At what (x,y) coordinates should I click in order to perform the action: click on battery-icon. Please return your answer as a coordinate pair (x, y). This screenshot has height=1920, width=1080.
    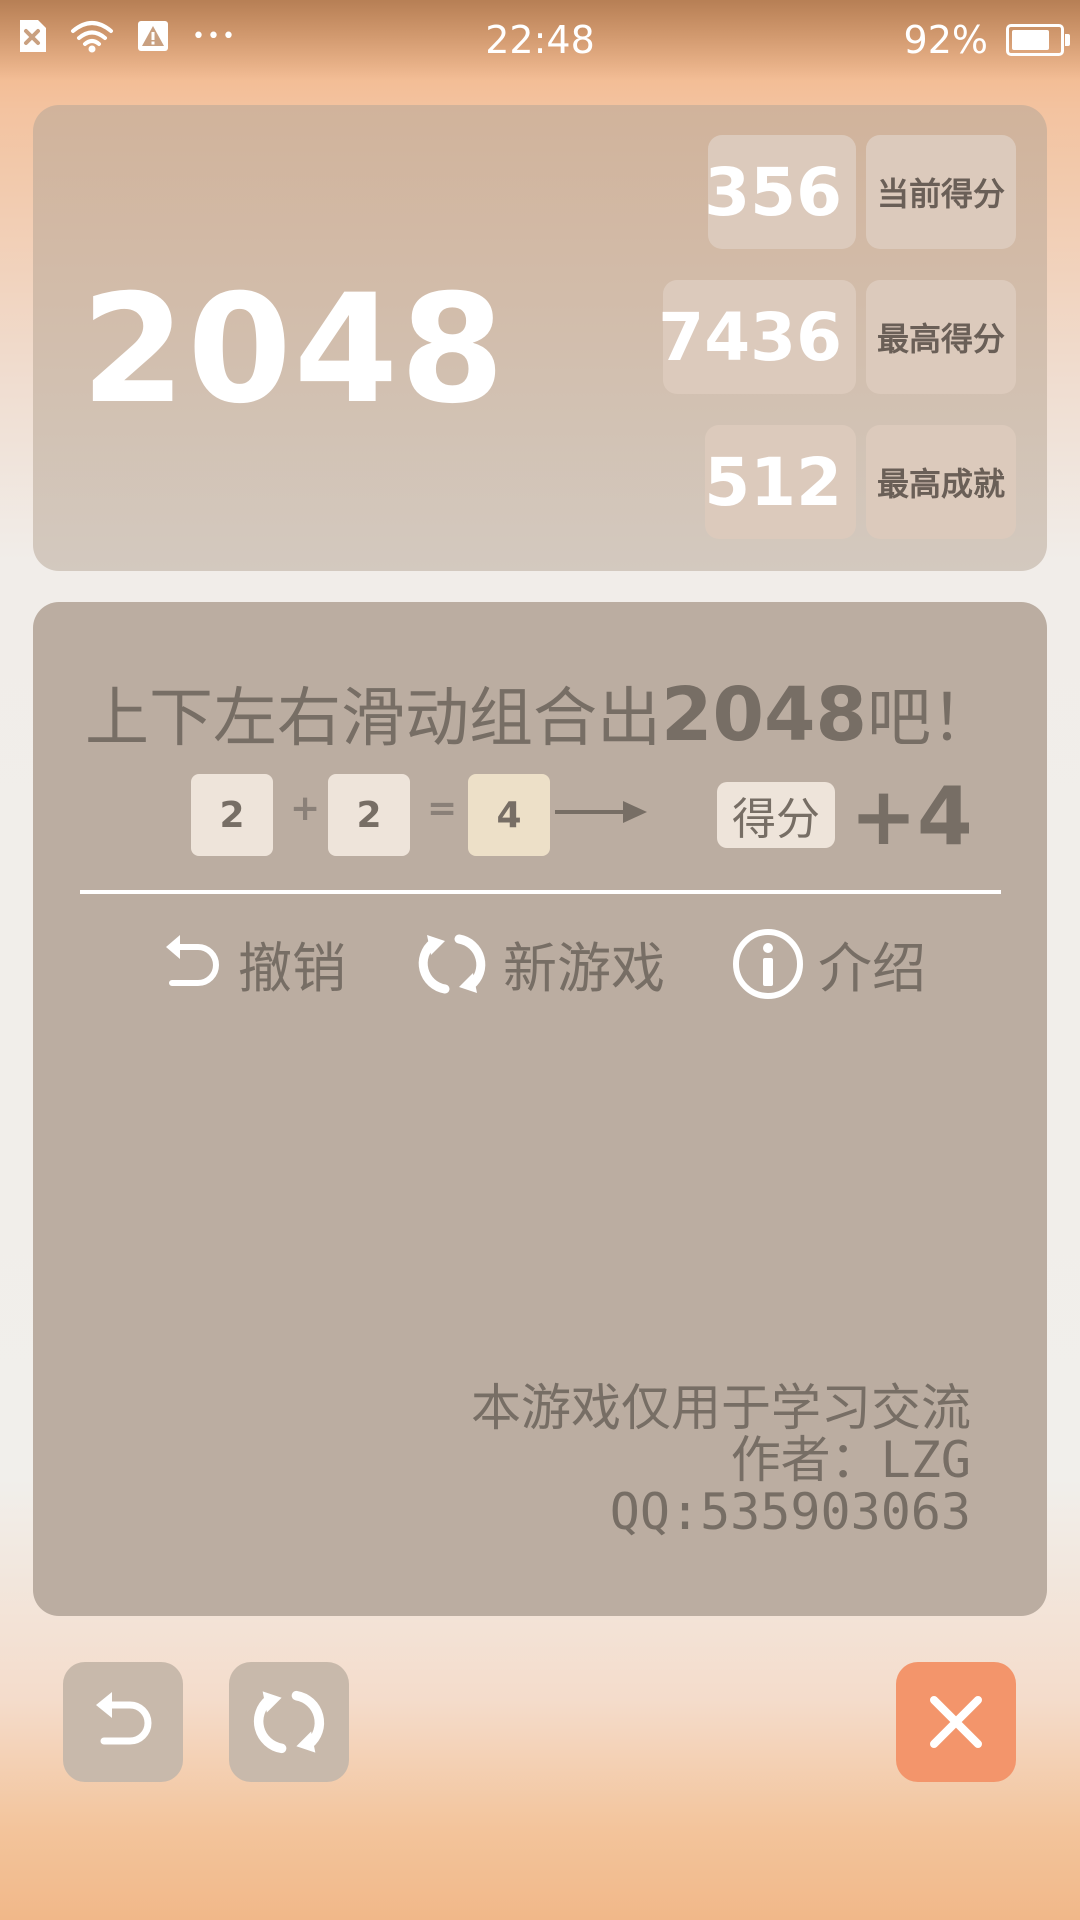
    Looking at the image, I should click on (1038, 40).